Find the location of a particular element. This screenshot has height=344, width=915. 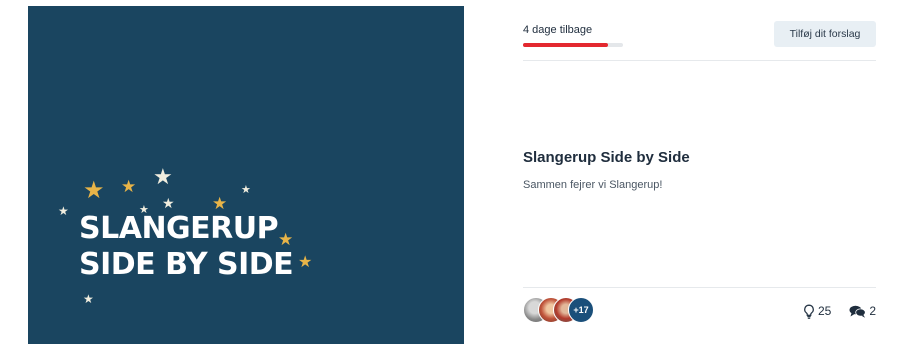

project-stats: 25 2 is located at coordinates (839, 311).